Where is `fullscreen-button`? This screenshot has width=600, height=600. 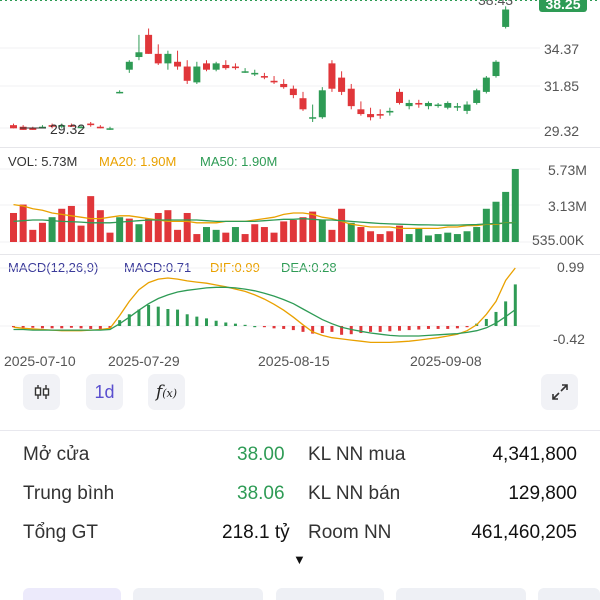
fullscreen-button is located at coordinates (559, 392).